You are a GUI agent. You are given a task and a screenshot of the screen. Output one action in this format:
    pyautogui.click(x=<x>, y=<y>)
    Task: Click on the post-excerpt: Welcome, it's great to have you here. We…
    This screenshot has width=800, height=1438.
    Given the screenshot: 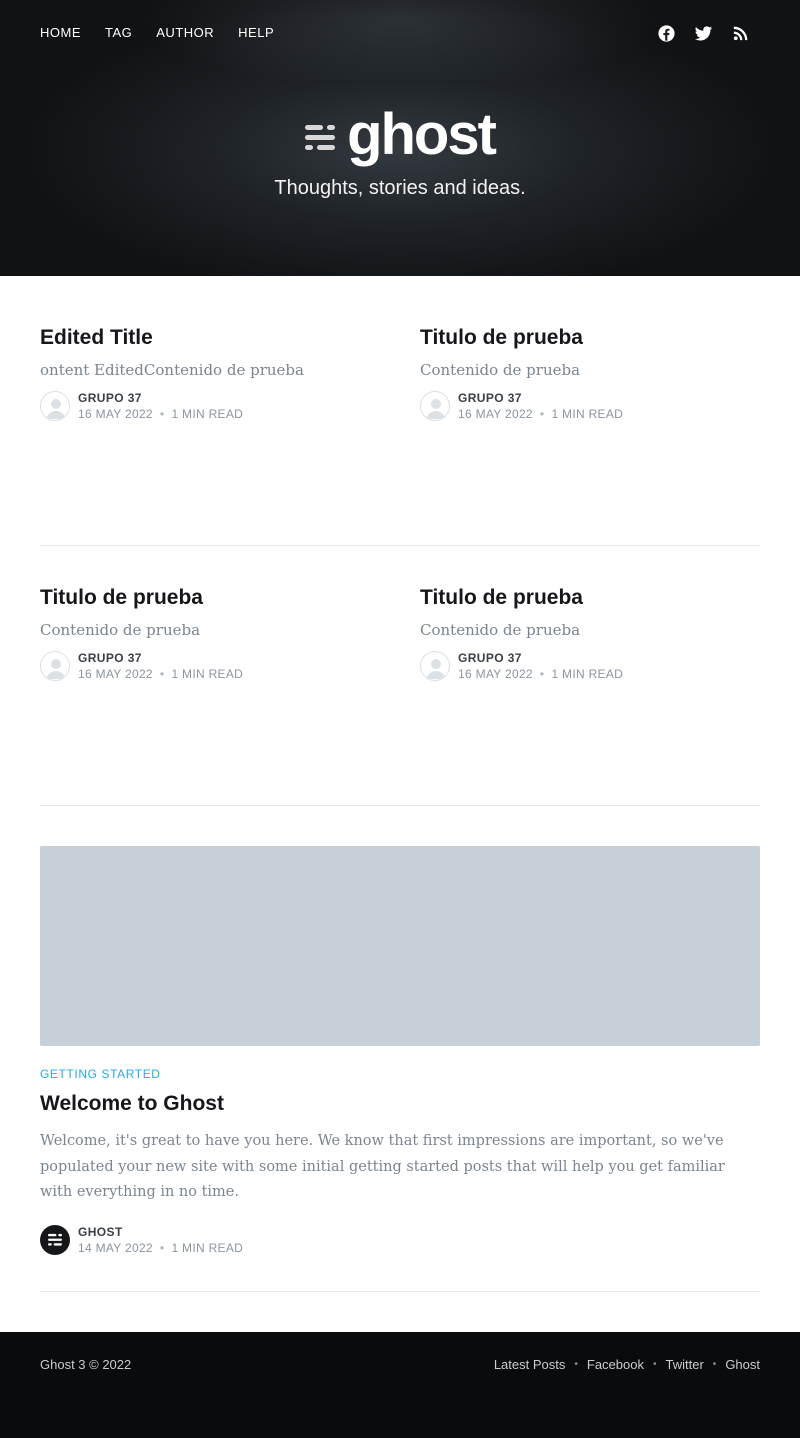 What is the action you would take?
    pyautogui.click(x=382, y=1166)
    